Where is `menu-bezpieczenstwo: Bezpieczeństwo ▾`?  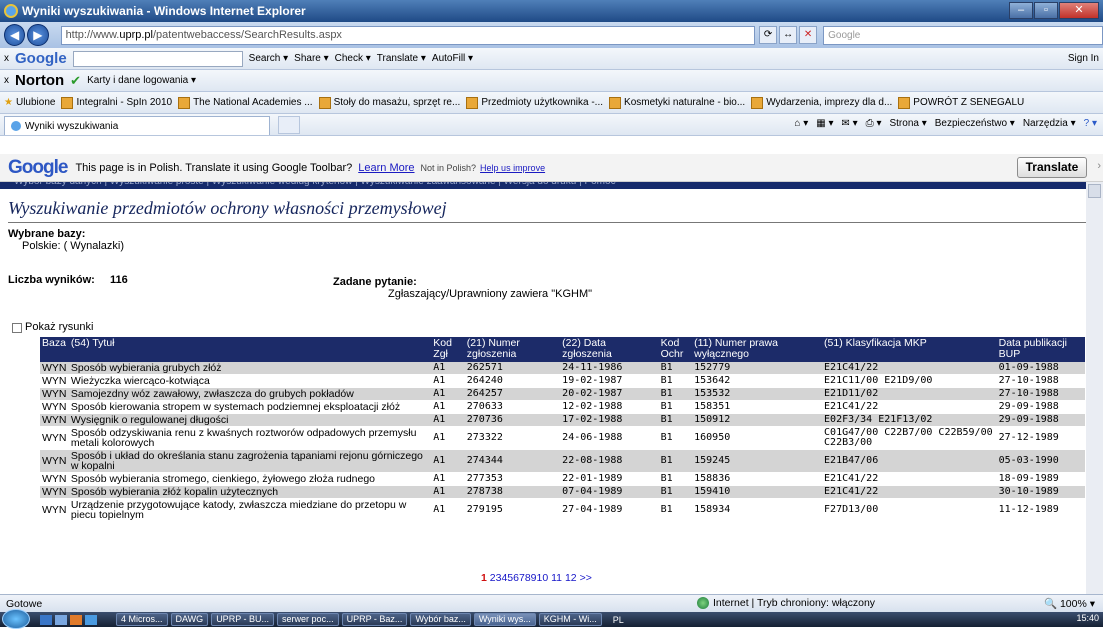 menu-bezpieczenstwo: Bezpieczeństwo ▾ is located at coordinates (975, 123).